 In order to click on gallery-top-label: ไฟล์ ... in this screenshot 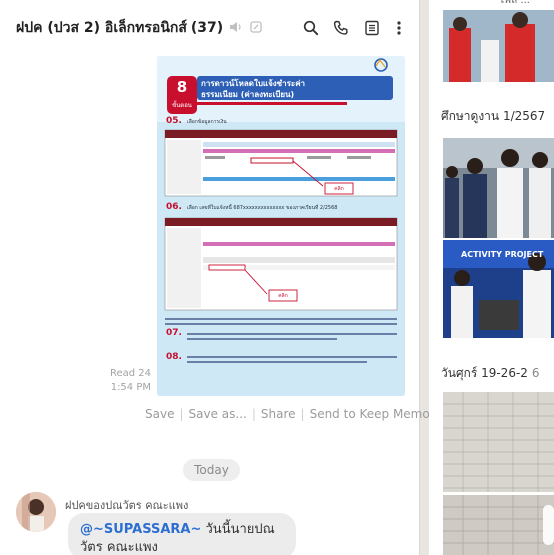, I will do `click(514, 3)`.